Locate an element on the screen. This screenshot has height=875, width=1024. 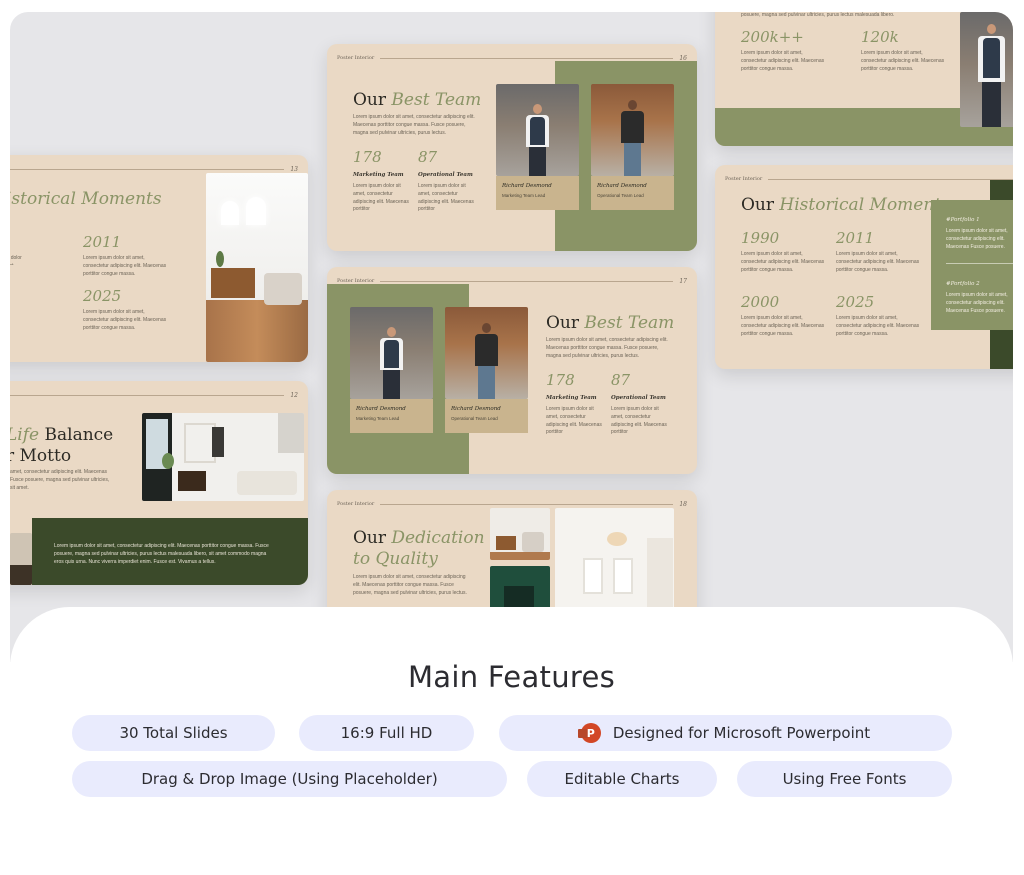
portrait-photo is located at coordinates (986, 69).